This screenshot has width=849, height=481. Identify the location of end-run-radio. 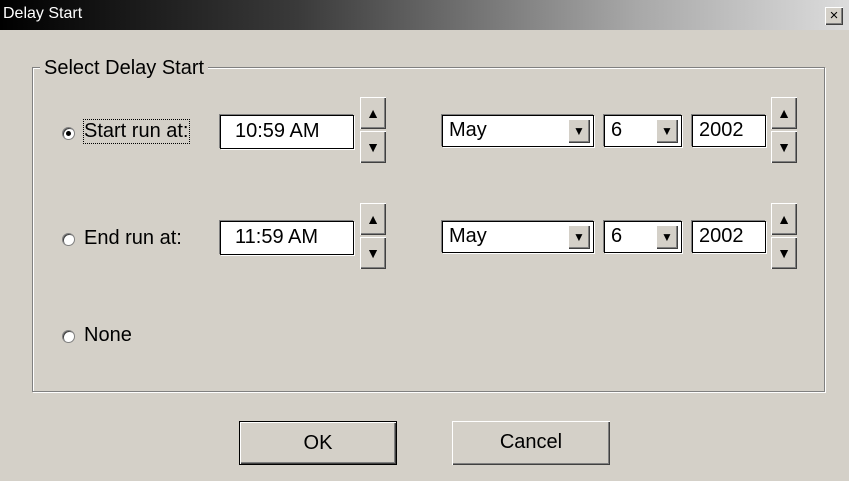
(68, 239).